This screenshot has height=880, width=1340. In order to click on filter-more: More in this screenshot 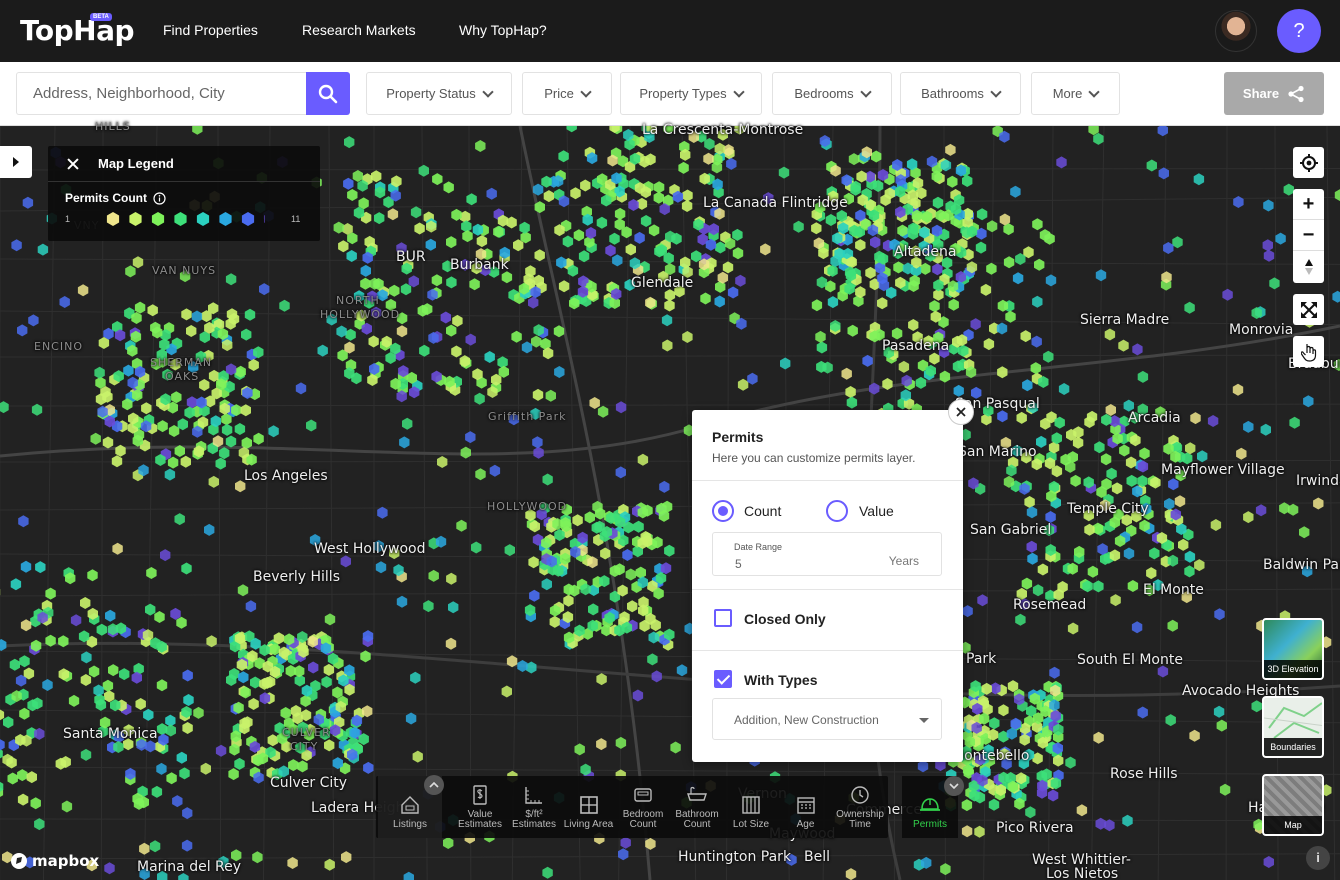, I will do `click(1075, 93)`.